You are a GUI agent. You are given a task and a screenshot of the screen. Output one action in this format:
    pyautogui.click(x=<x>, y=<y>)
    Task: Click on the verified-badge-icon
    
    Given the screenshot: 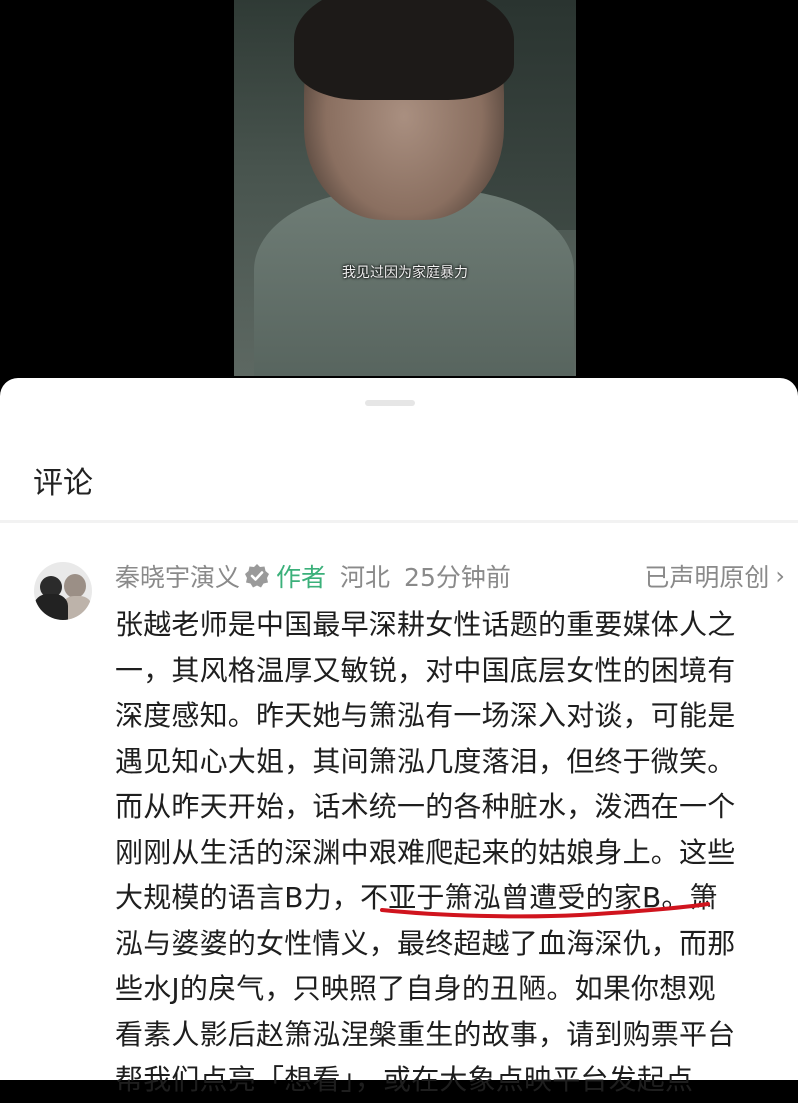 What is the action you would take?
    pyautogui.click(x=257, y=576)
    